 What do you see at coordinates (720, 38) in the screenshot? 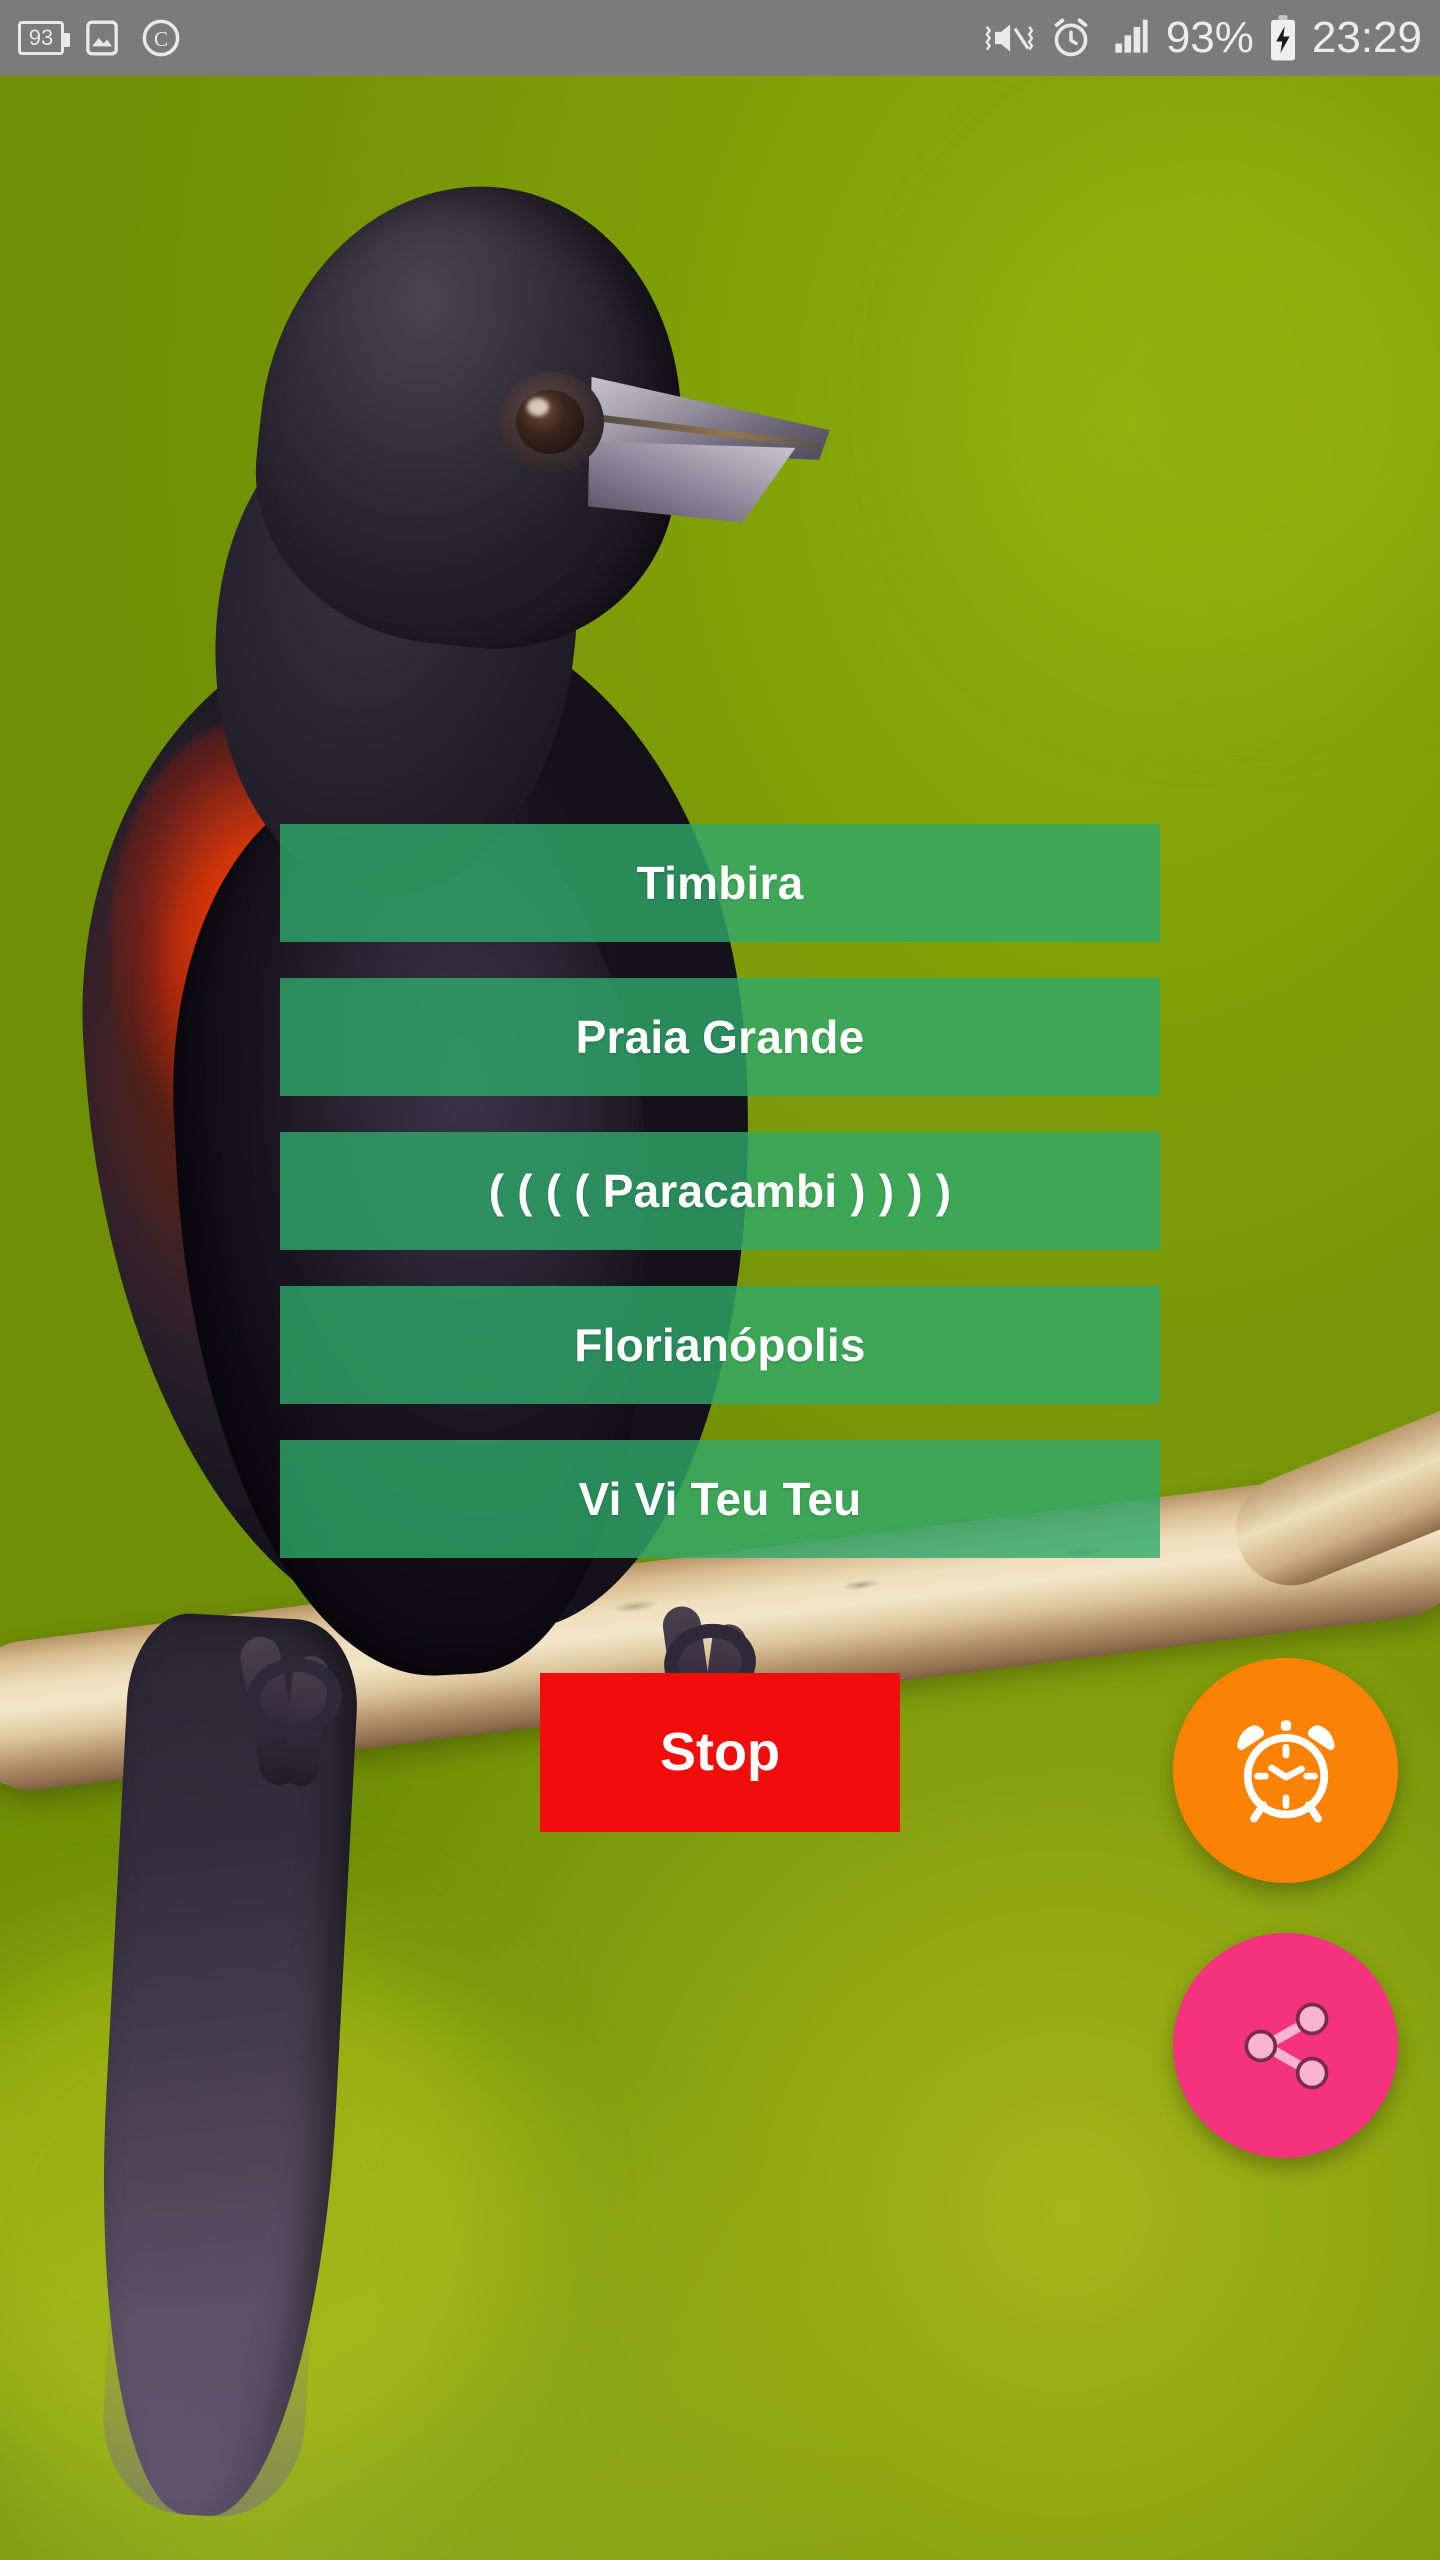
I see `status-bar: 93 C 93% 23:29` at bounding box center [720, 38].